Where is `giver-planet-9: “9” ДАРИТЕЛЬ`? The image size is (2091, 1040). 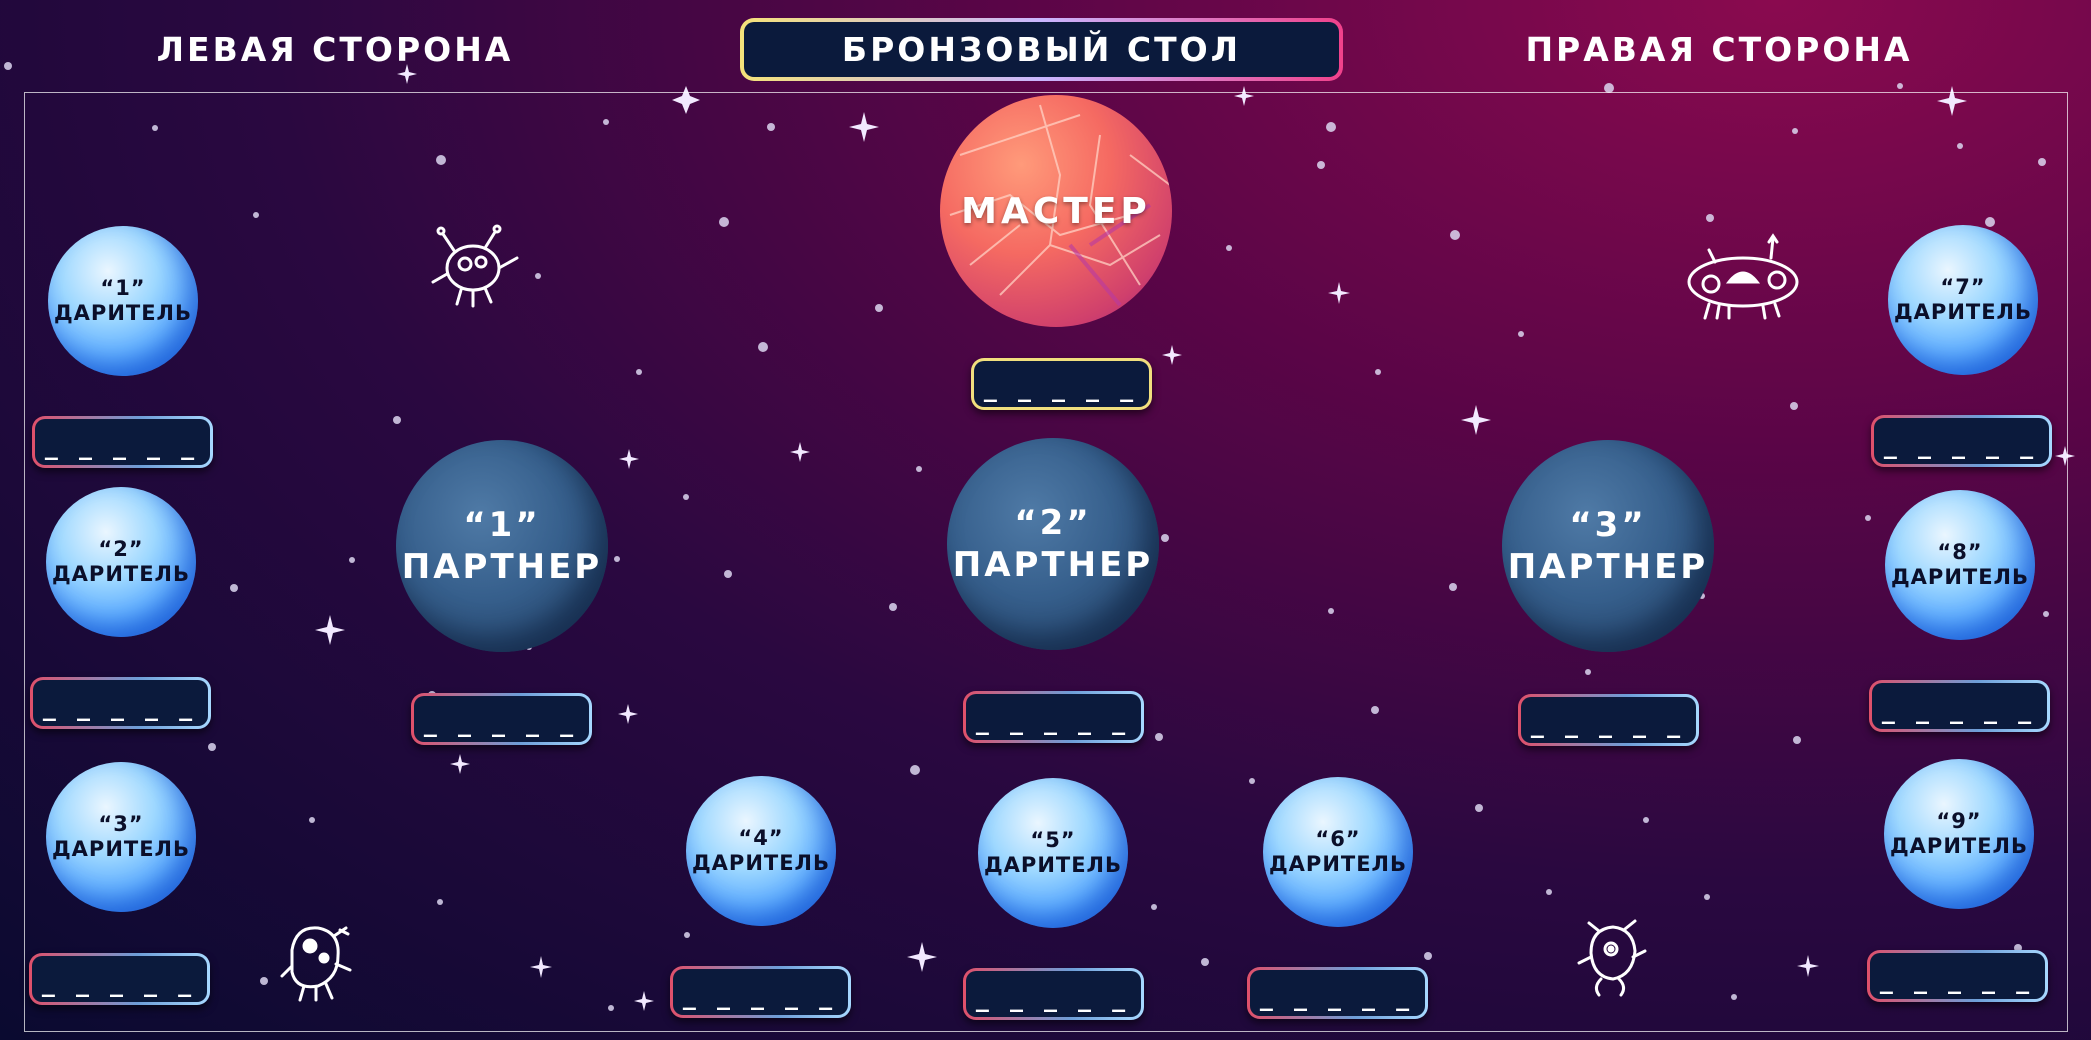 giver-planet-9: “9” ДАРИТЕЛЬ is located at coordinates (1959, 834).